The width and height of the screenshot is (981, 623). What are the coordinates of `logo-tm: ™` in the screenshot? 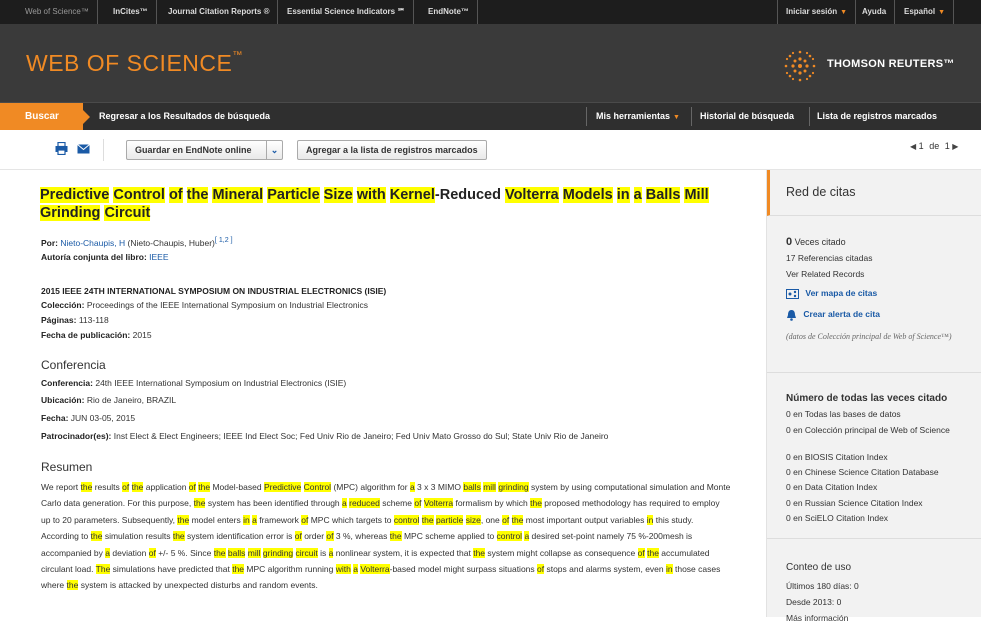 It's located at (237, 55).